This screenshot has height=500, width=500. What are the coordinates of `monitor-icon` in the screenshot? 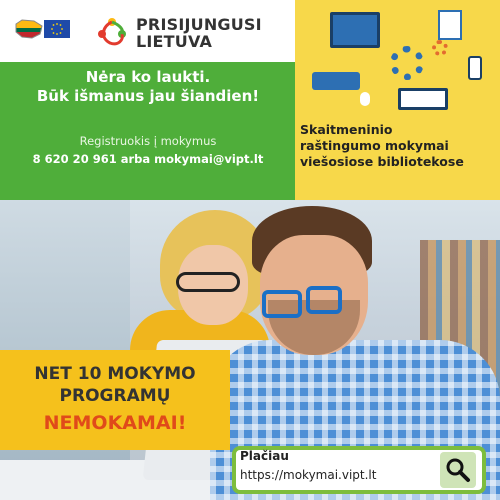 It's located at (355, 30).